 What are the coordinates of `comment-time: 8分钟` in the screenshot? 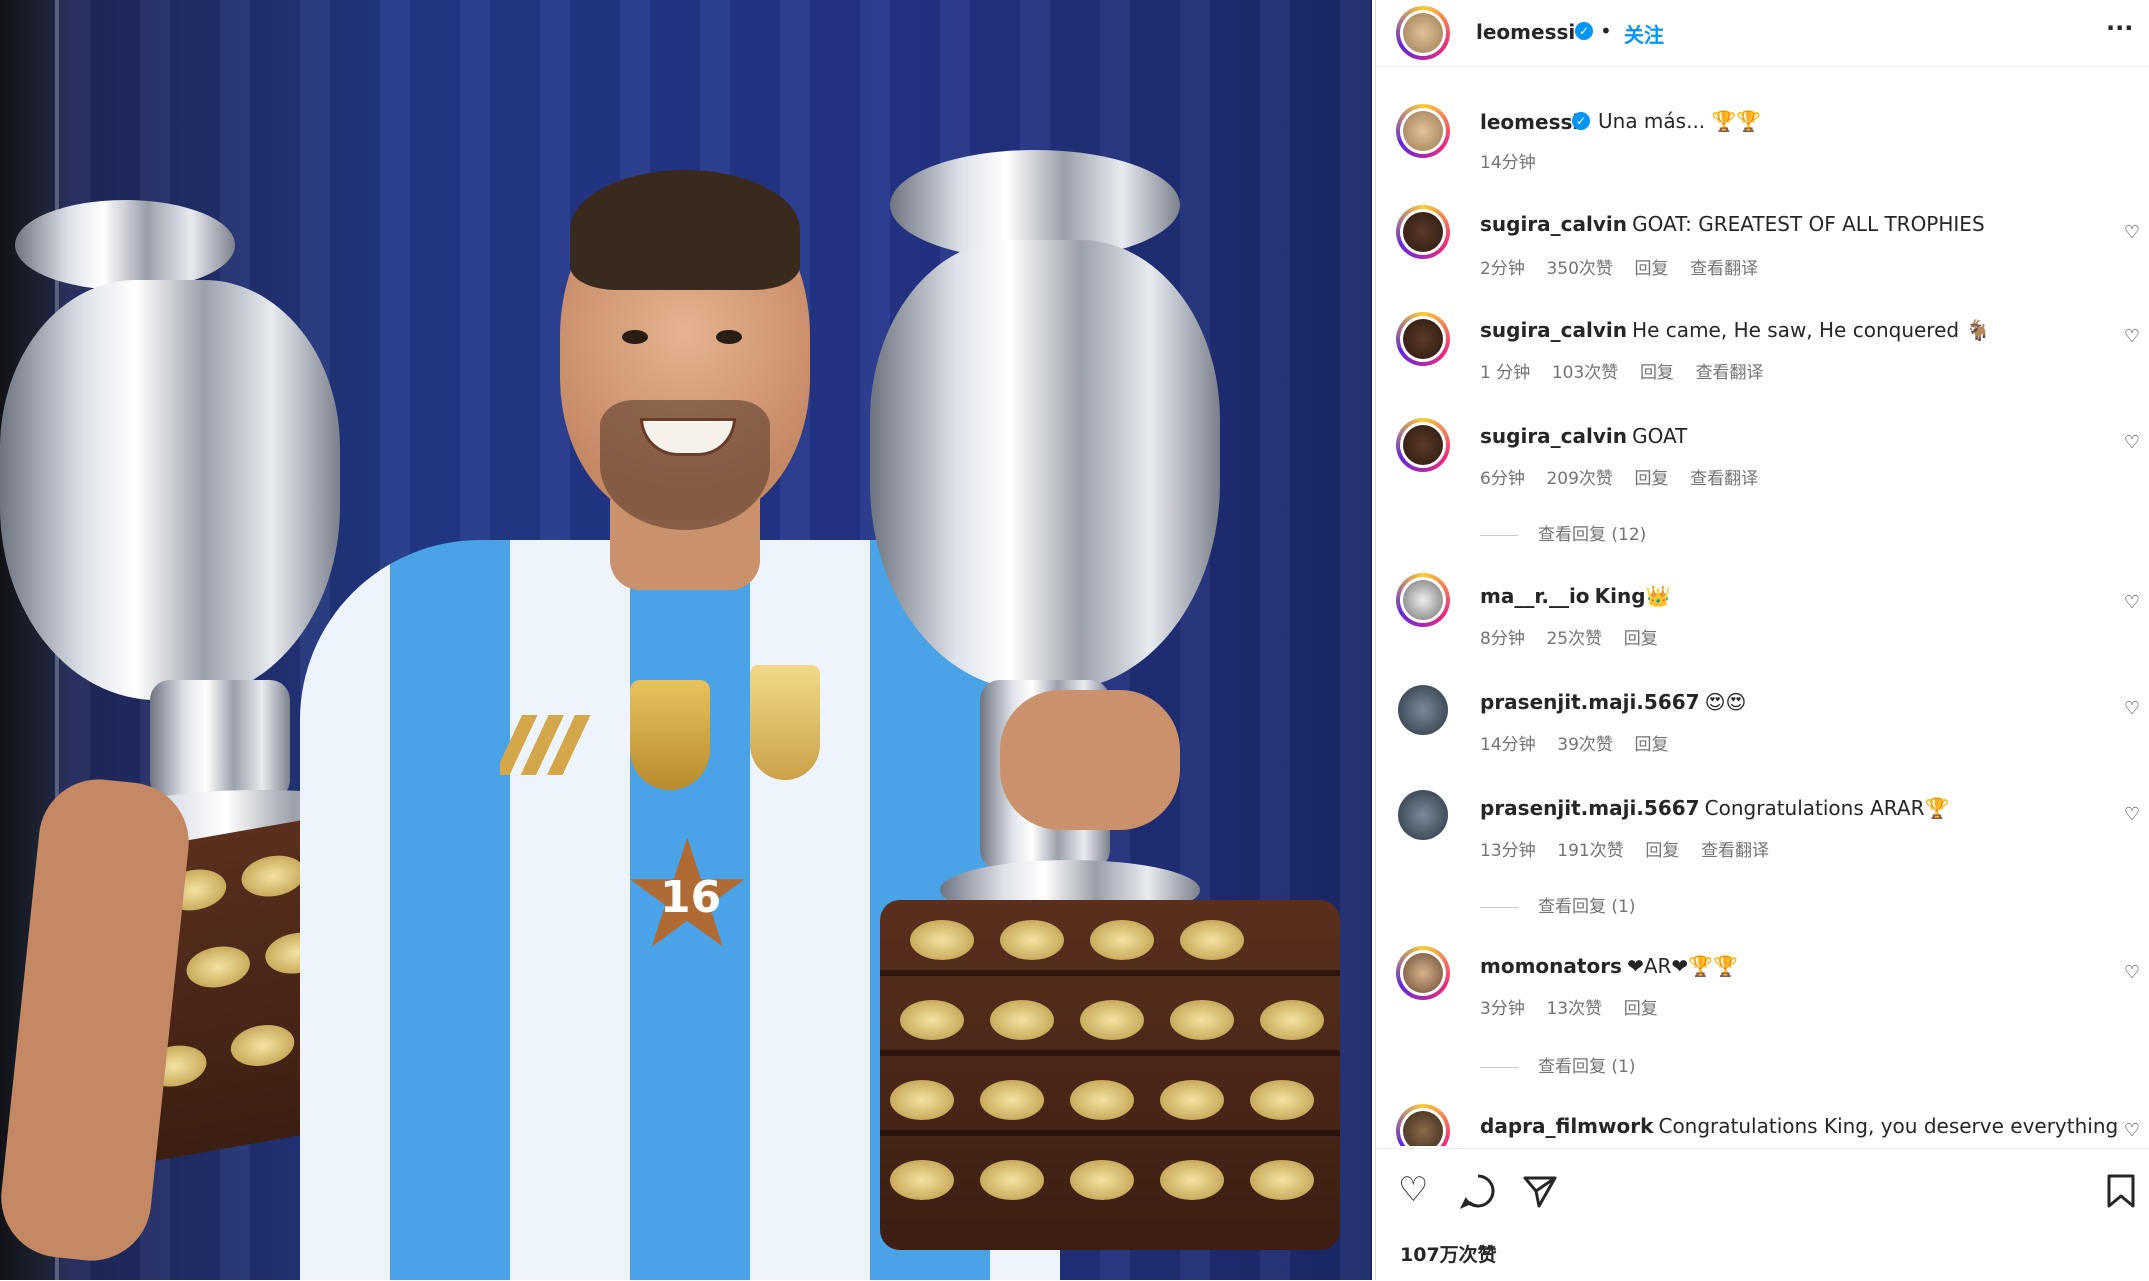 It's located at (1502, 639).